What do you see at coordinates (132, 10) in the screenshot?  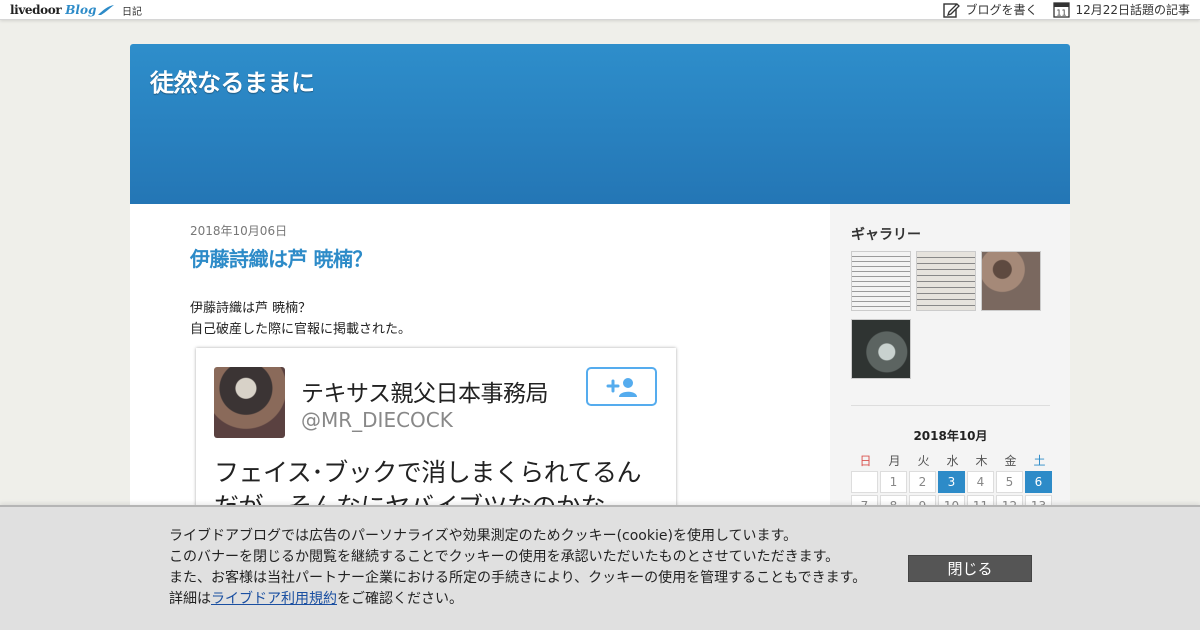 I see `category-link-diary: 日記` at bounding box center [132, 10].